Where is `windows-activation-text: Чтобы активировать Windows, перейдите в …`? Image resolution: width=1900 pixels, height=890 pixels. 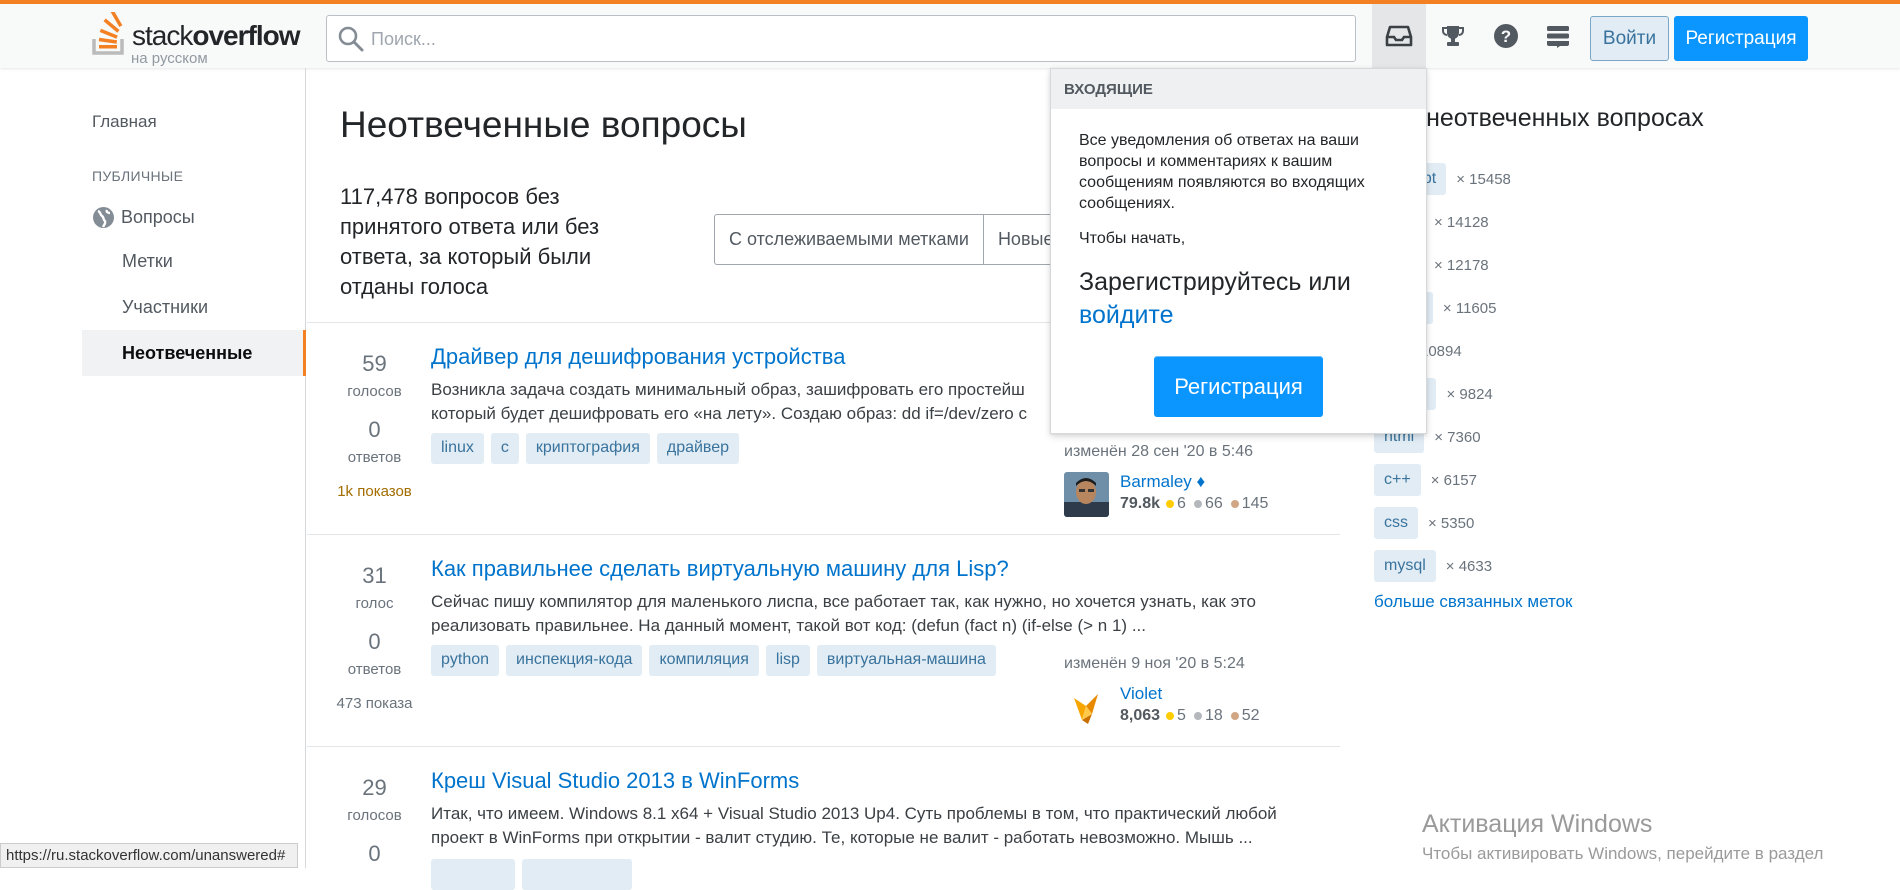
windows-activation-text: Чтобы активировать Windows, перейдите в … is located at coordinates (1623, 853).